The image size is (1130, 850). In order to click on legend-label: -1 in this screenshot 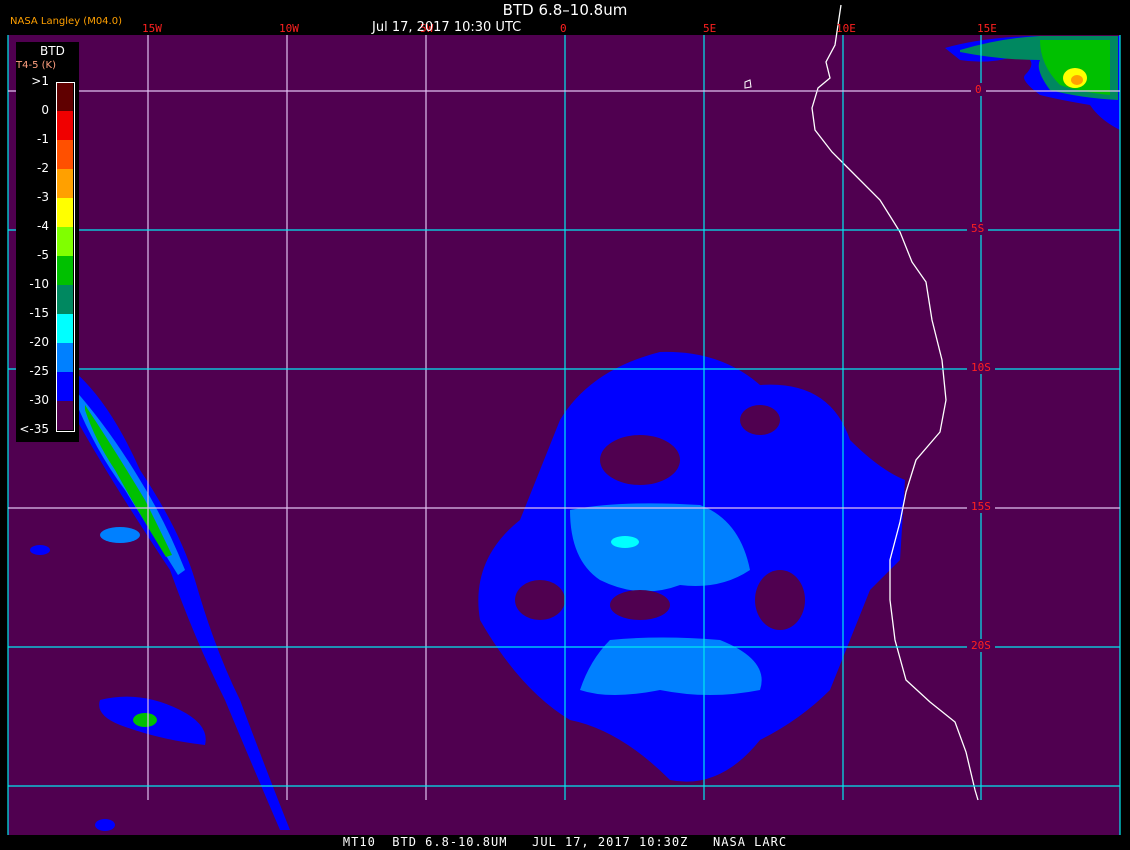, I will do `click(43, 139)`.